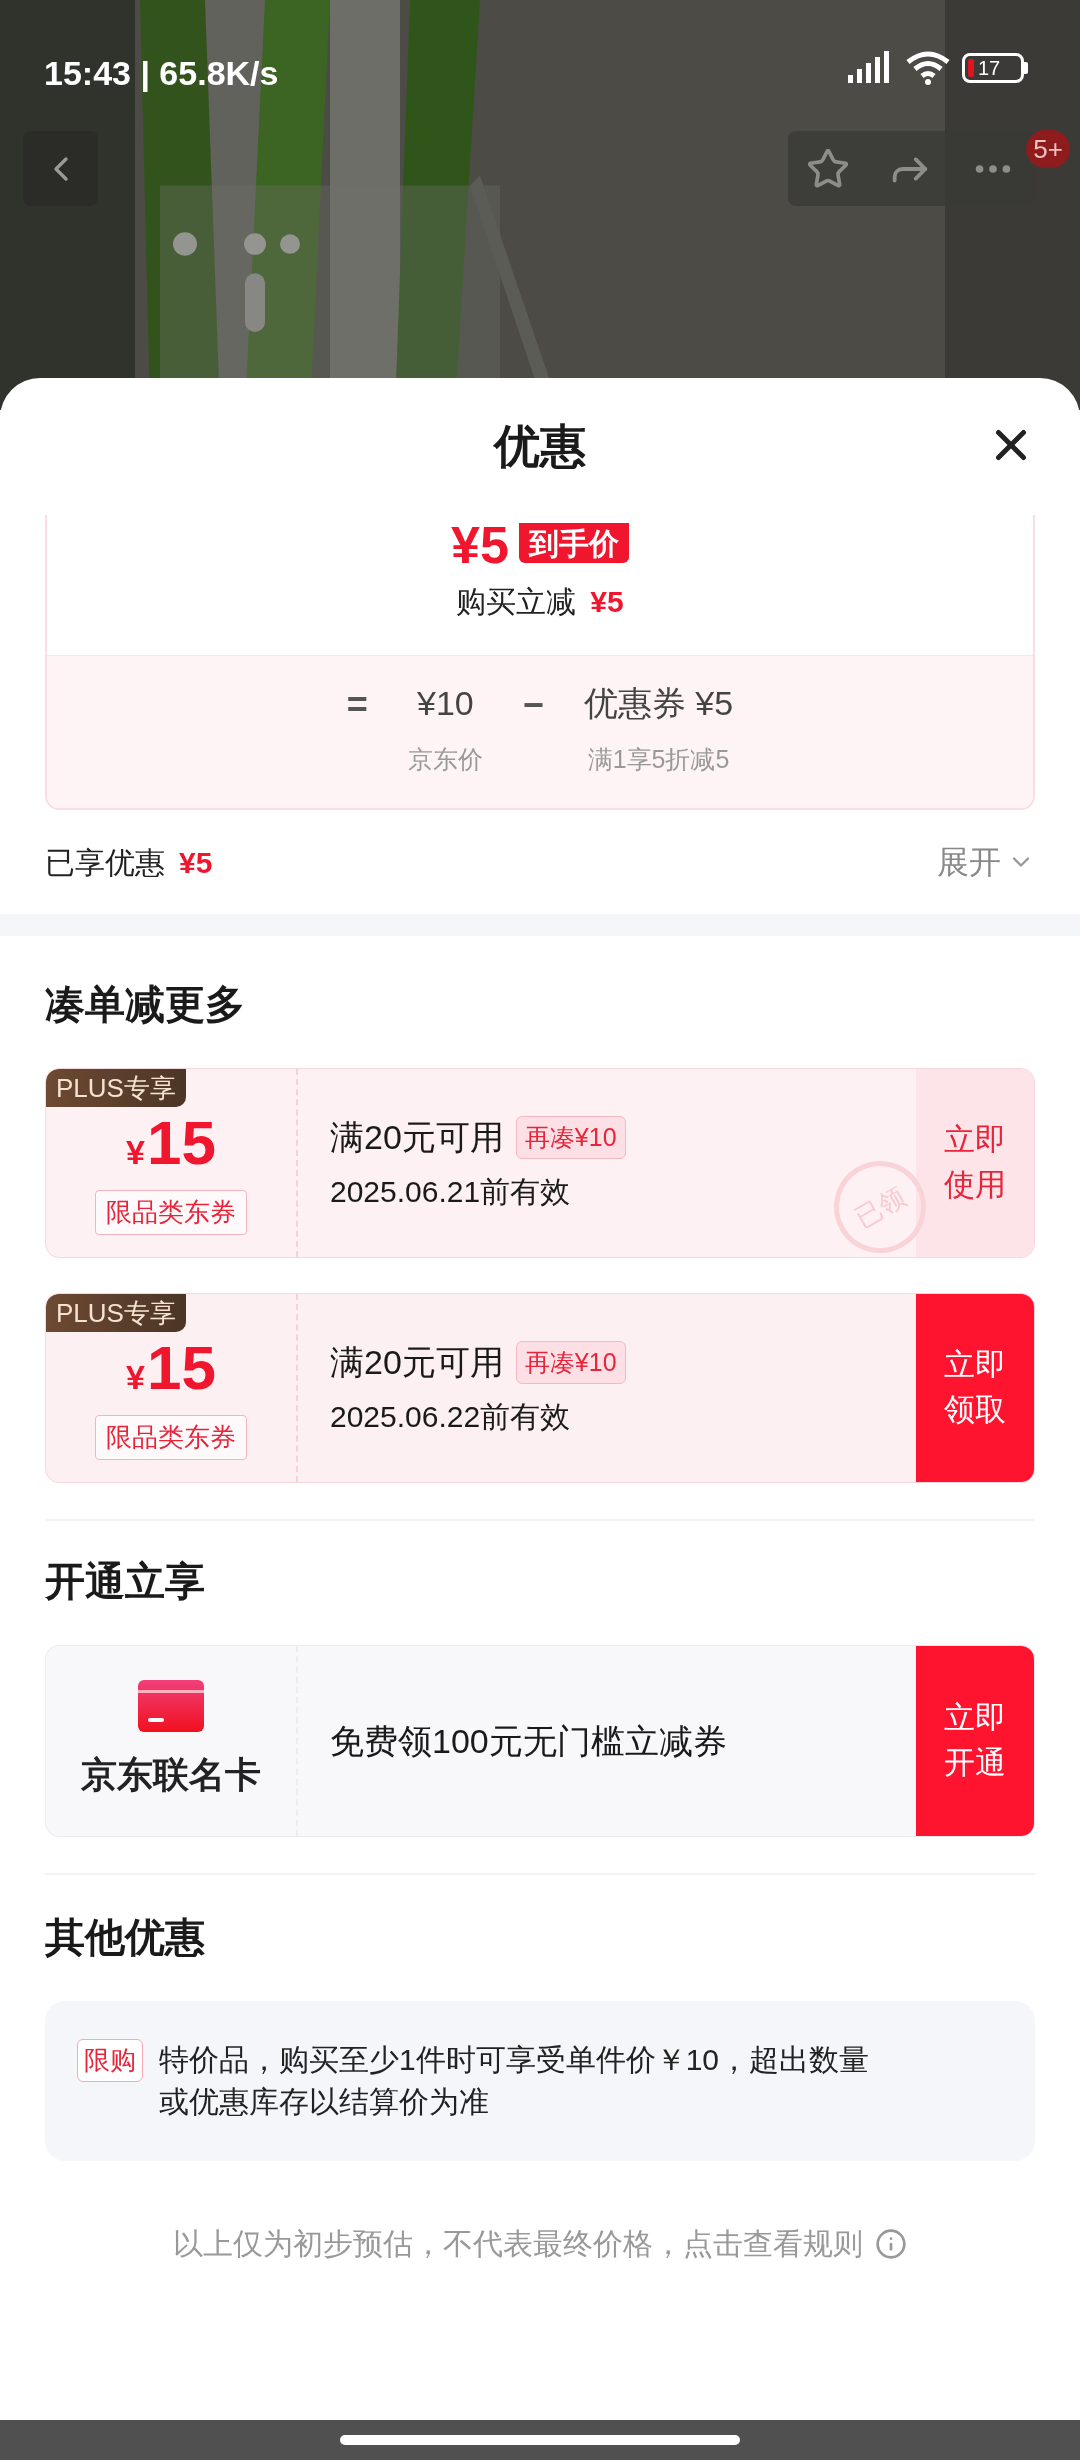 This screenshot has height=2460, width=1080. I want to click on final-price: ¥5, so click(480, 545).